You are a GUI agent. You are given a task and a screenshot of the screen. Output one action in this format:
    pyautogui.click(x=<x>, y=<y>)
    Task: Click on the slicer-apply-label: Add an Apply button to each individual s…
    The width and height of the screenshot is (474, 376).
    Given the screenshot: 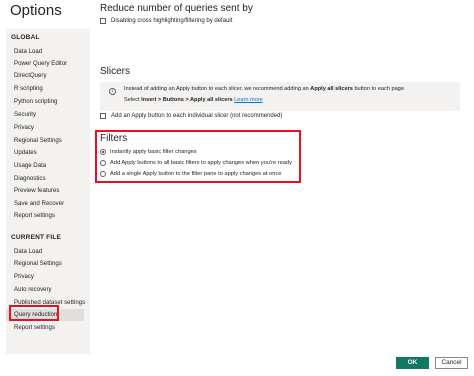 What is the action you would take?
    pyautogui.click(x=197, y=116)
    